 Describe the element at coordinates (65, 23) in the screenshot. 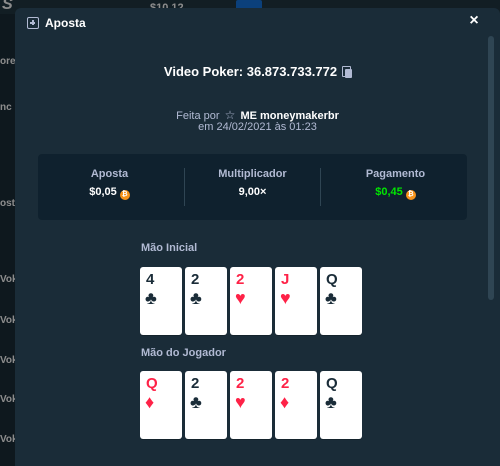

I see `modal-title: Aposta` at that location.